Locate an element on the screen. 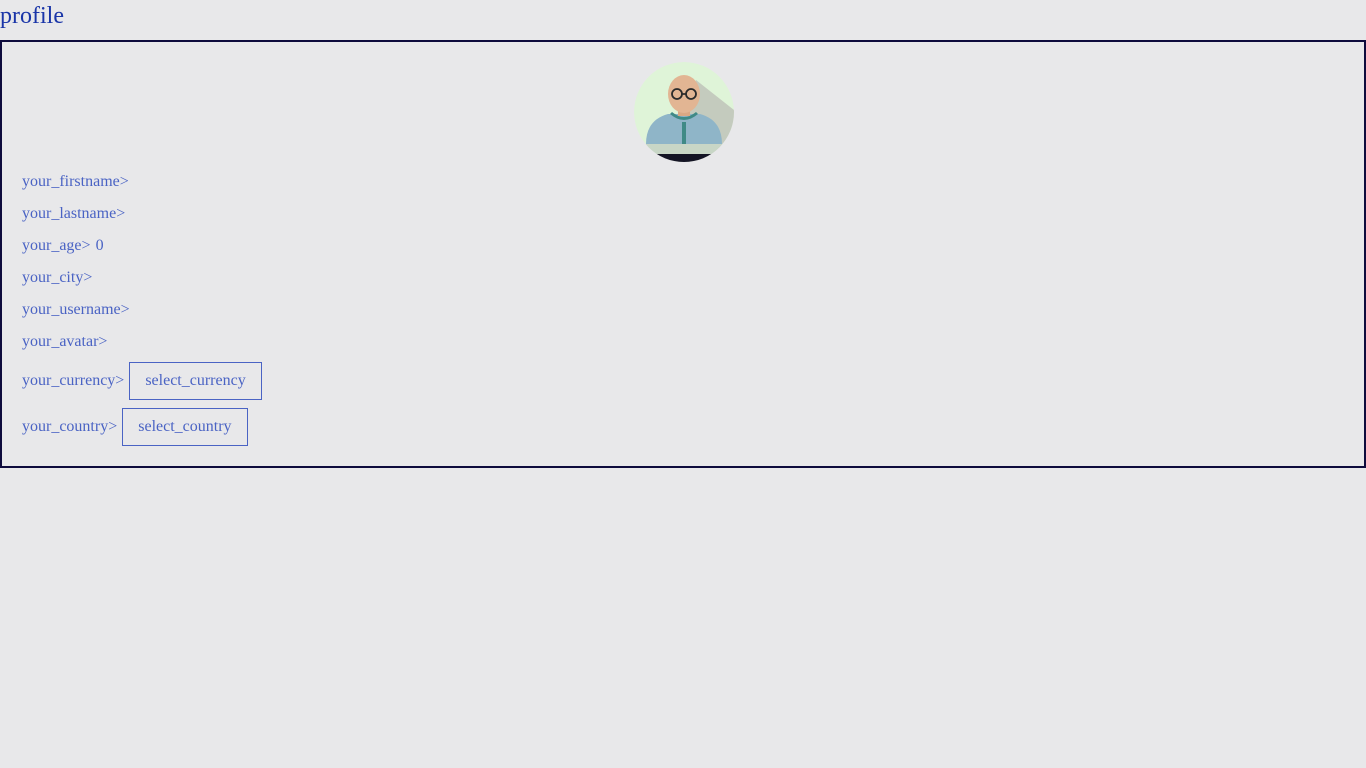 The width and height of the screenshot is (1366, 768). country-label: your_country> is located at coordinates (70, 426).